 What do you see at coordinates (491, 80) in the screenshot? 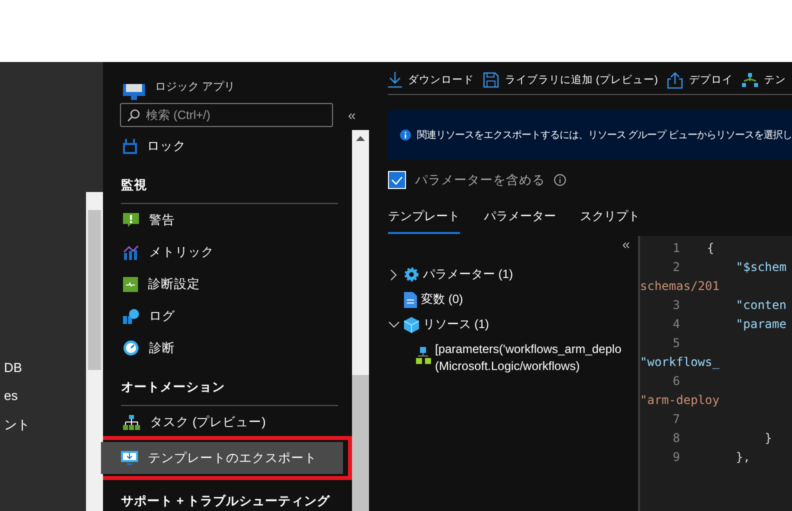
I see `save-icon` at bounding box center [491, 80].